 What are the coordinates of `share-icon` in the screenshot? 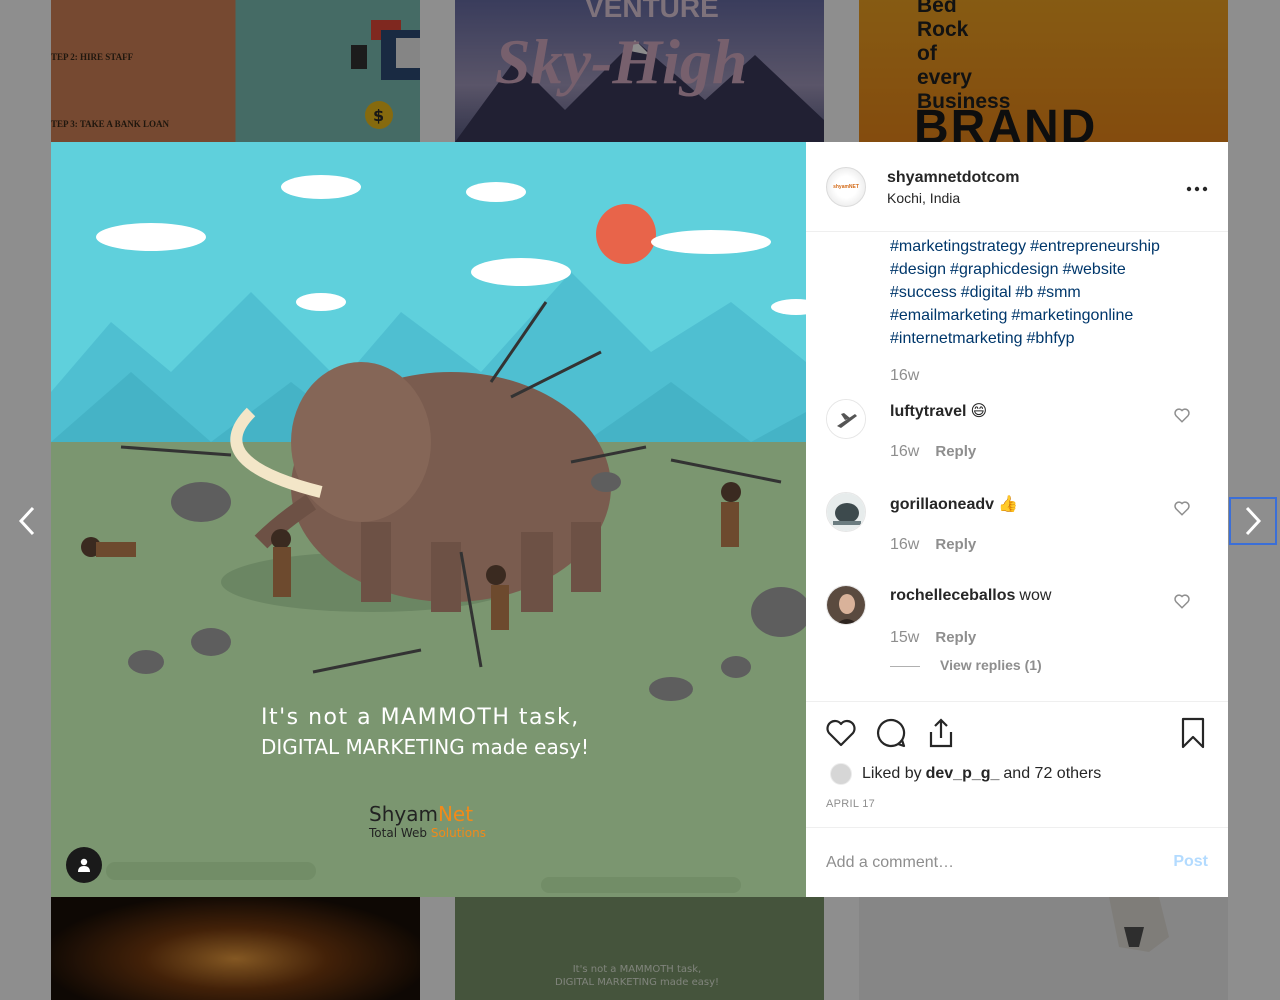 It's located at (941, 733).